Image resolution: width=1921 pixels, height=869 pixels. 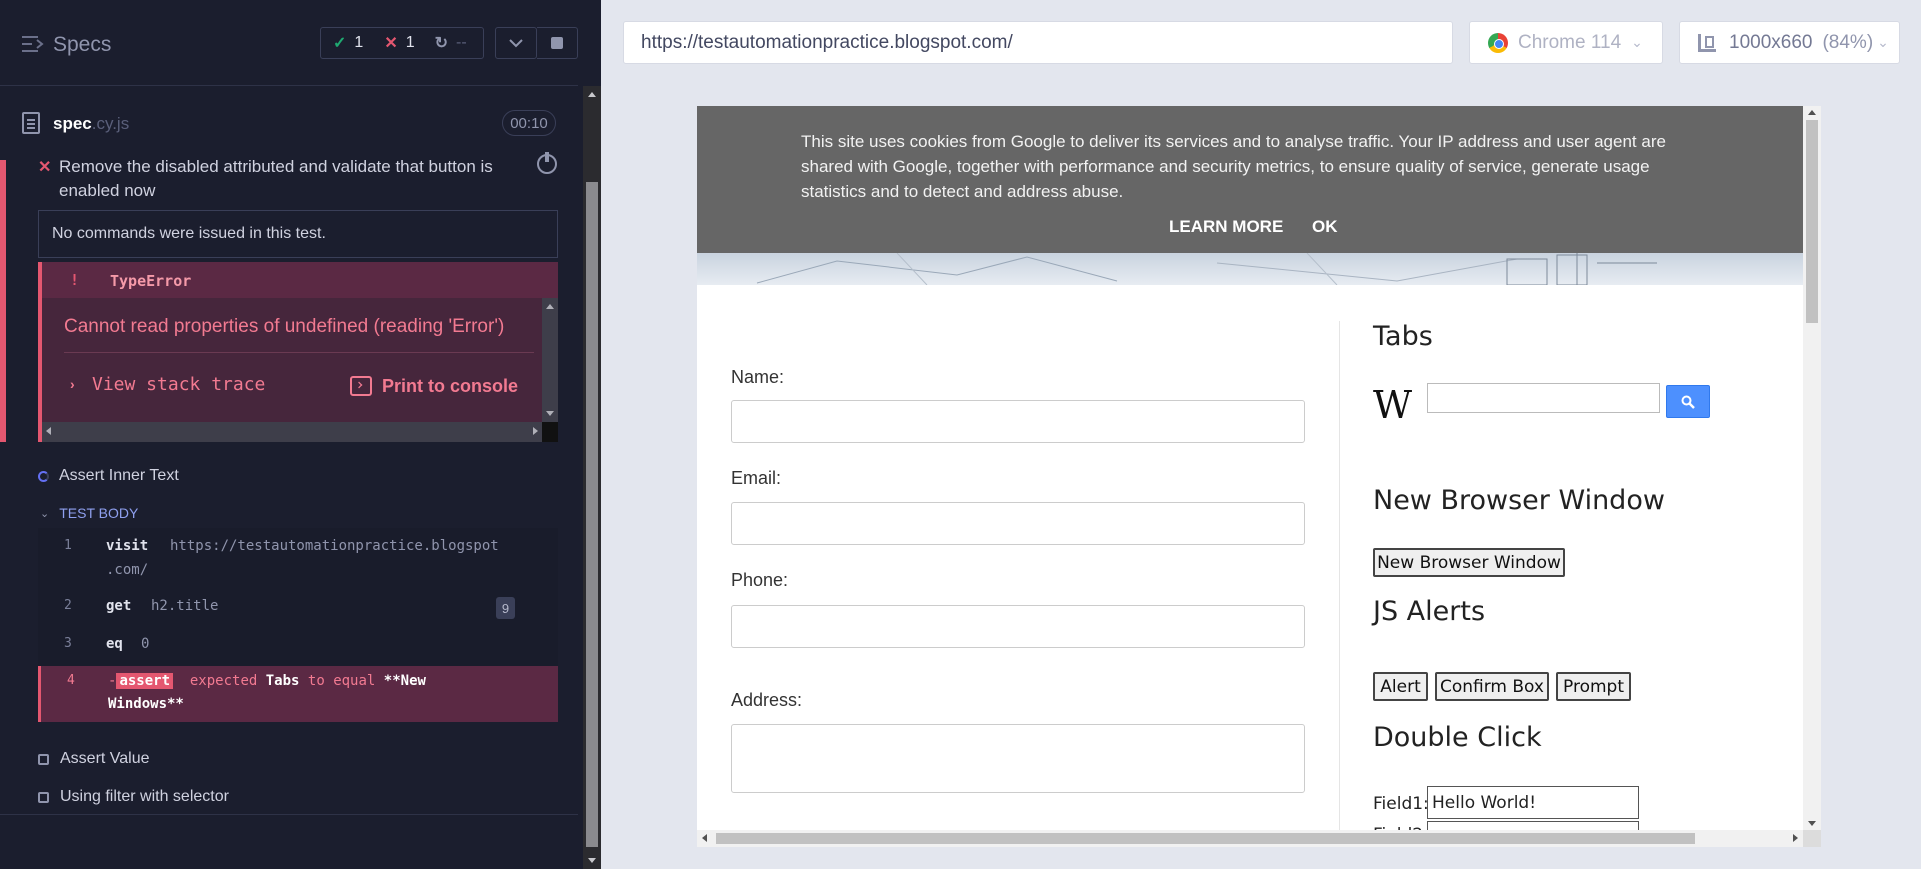 I want to click on test-item-assert-value: Assert Value, so click(x=94, y=759).